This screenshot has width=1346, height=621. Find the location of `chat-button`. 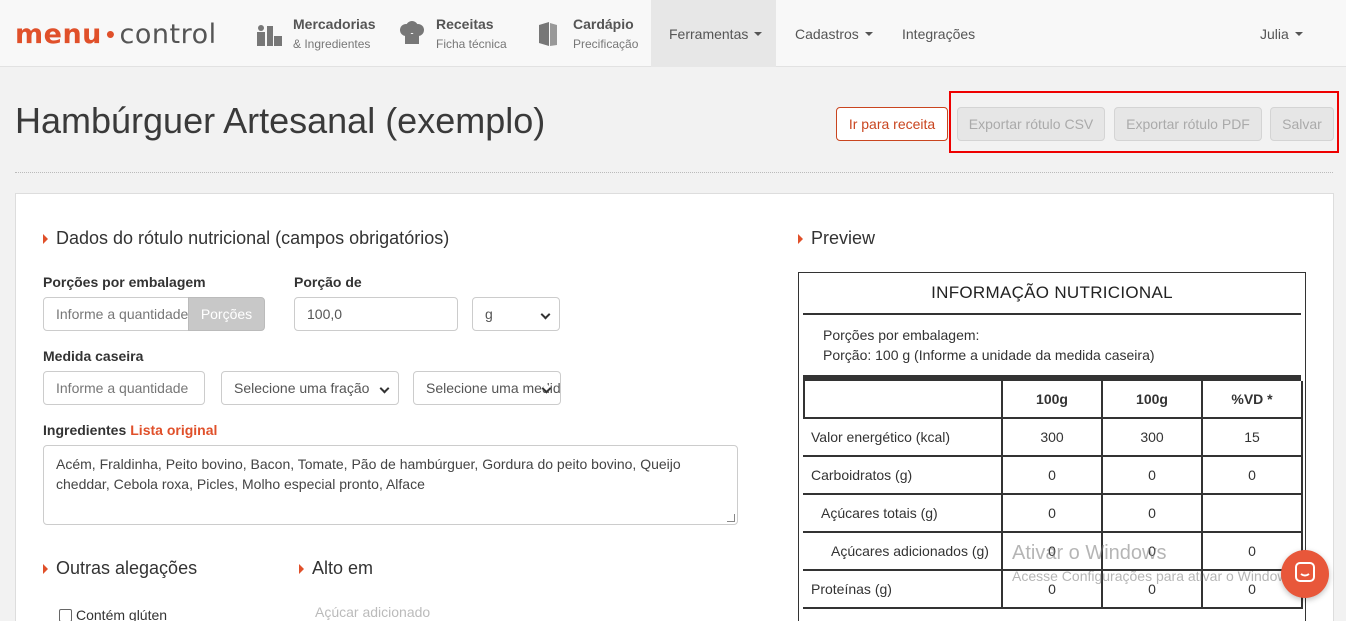

chat-button is located at coordinates (1305, 574).